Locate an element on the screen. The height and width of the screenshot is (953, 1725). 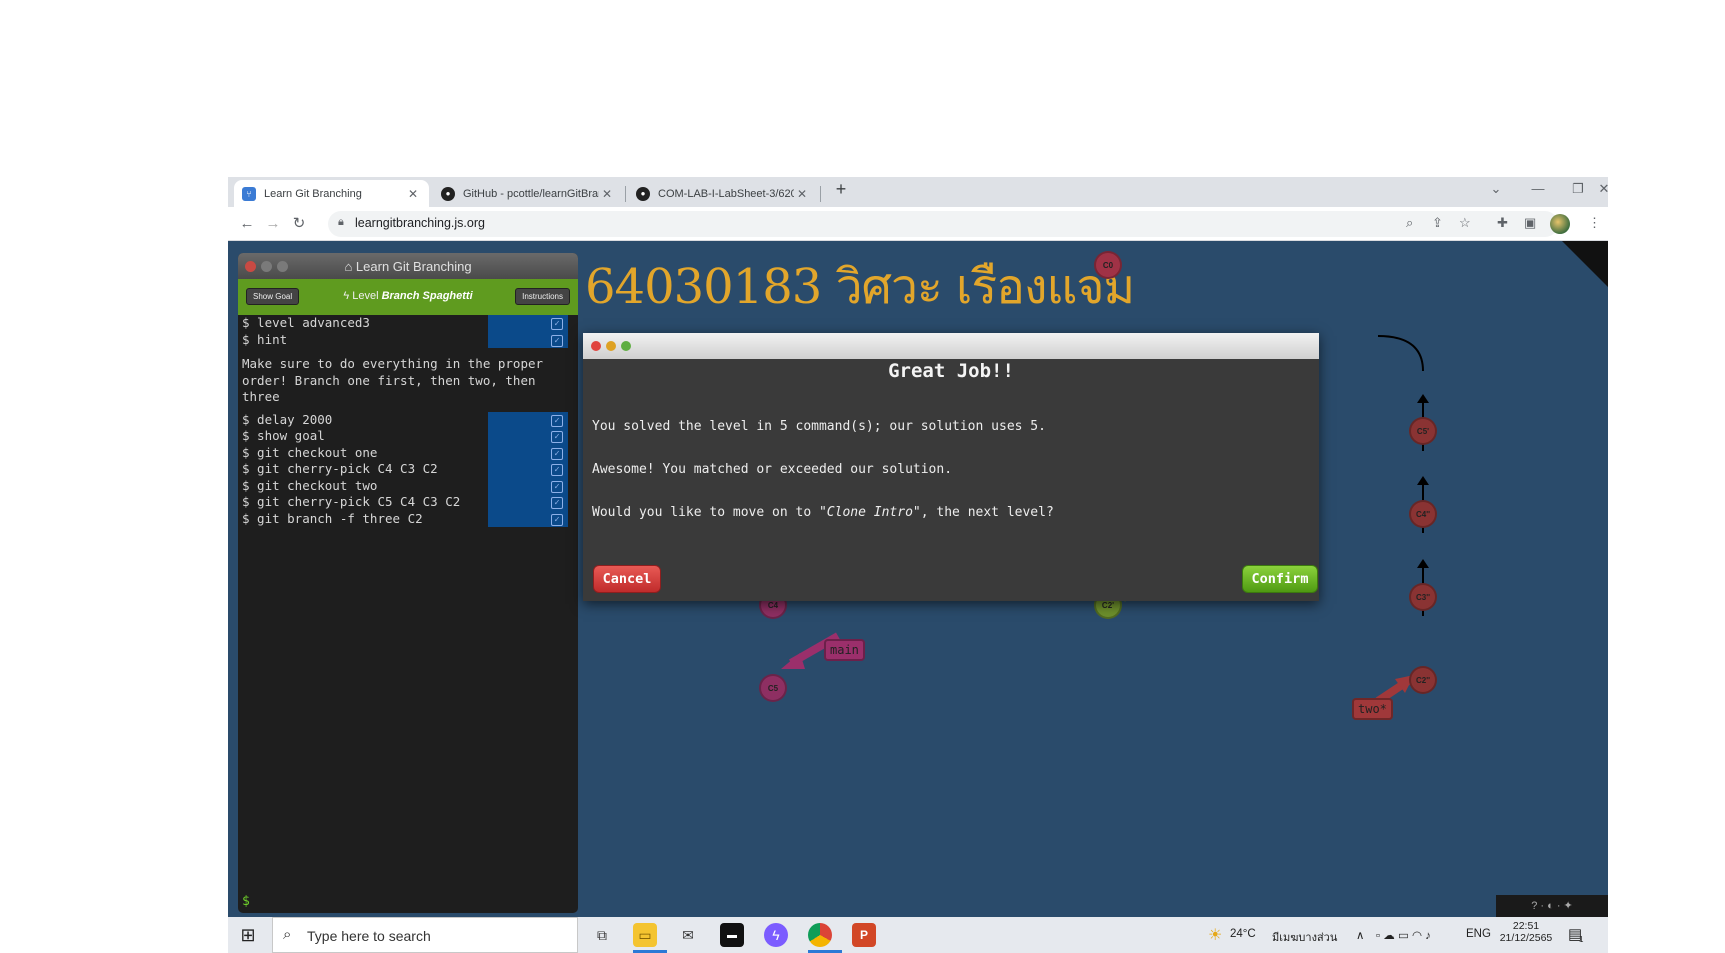
command-line: ✓ $ delay 2000 is located at coordinates (408, 419).